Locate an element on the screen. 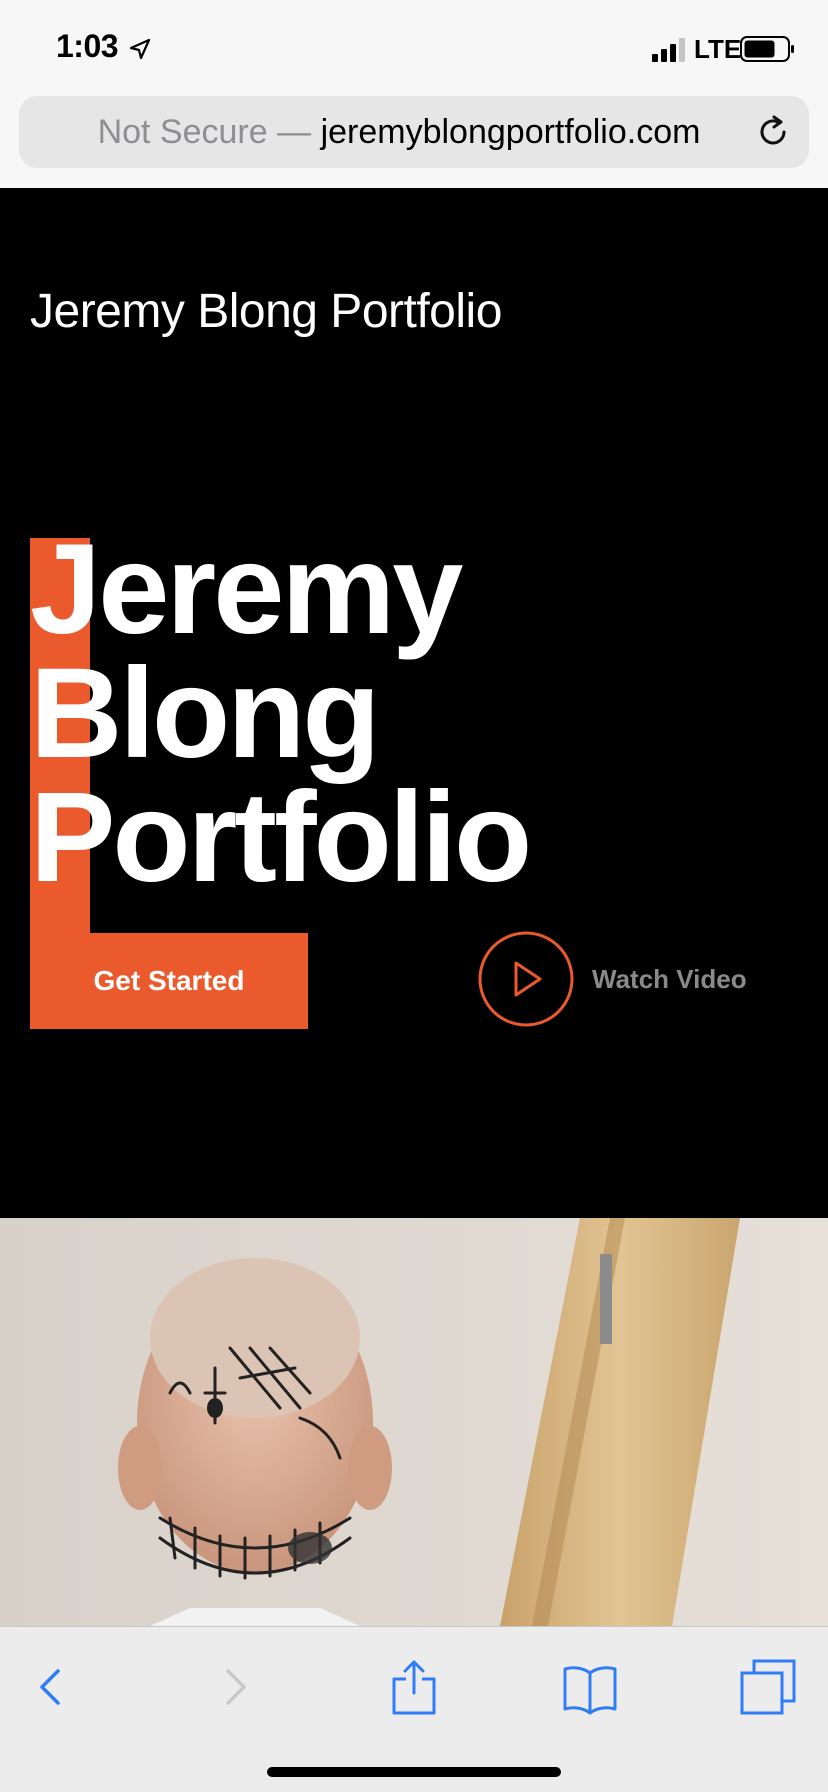  signal-bars-icon is located at coordinates (668, 50).